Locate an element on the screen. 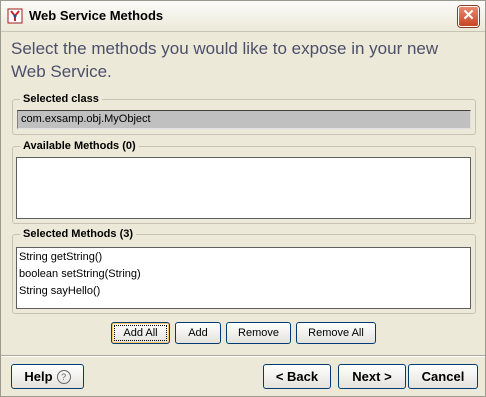 This screenshot has width=486, height=397. selected-class-label: Selected class is located at coordinates (61, 99).